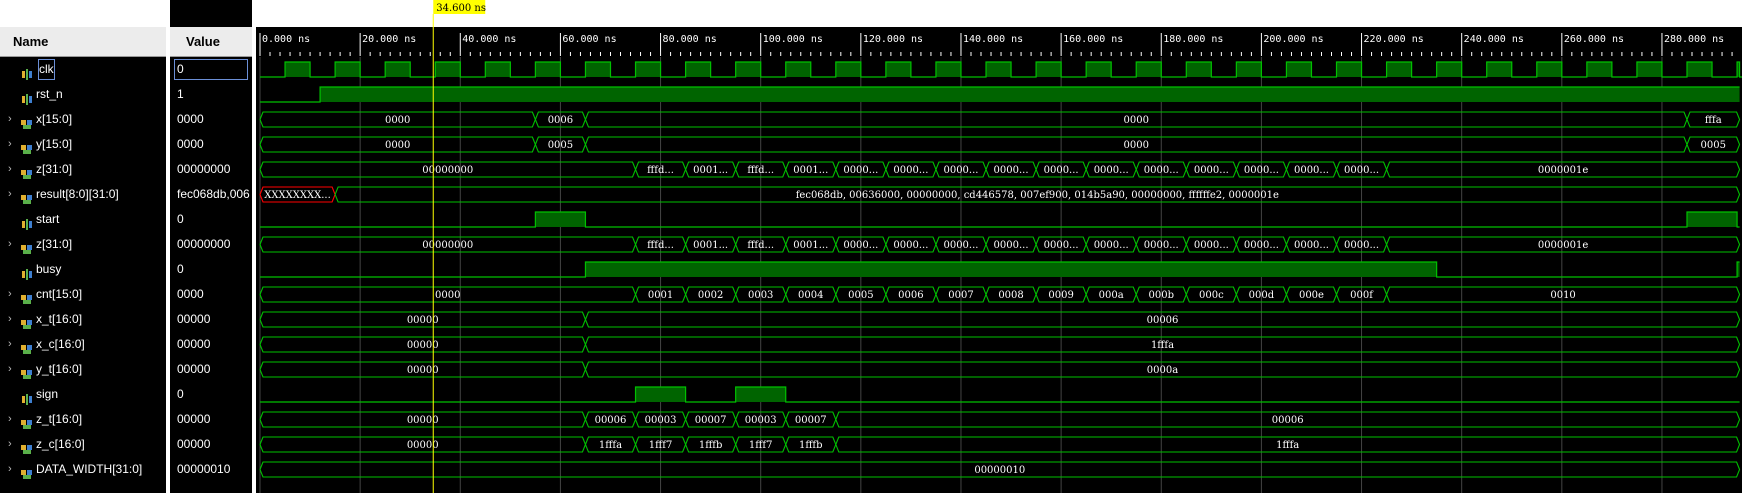 The height and width of the screenshot is (493, 1742). What do you see at coordinates (83, 344) in the screenshot?
I see `signal-row-x-c-16-0: › x_c[16:0]` at bounding box center [83, 344].